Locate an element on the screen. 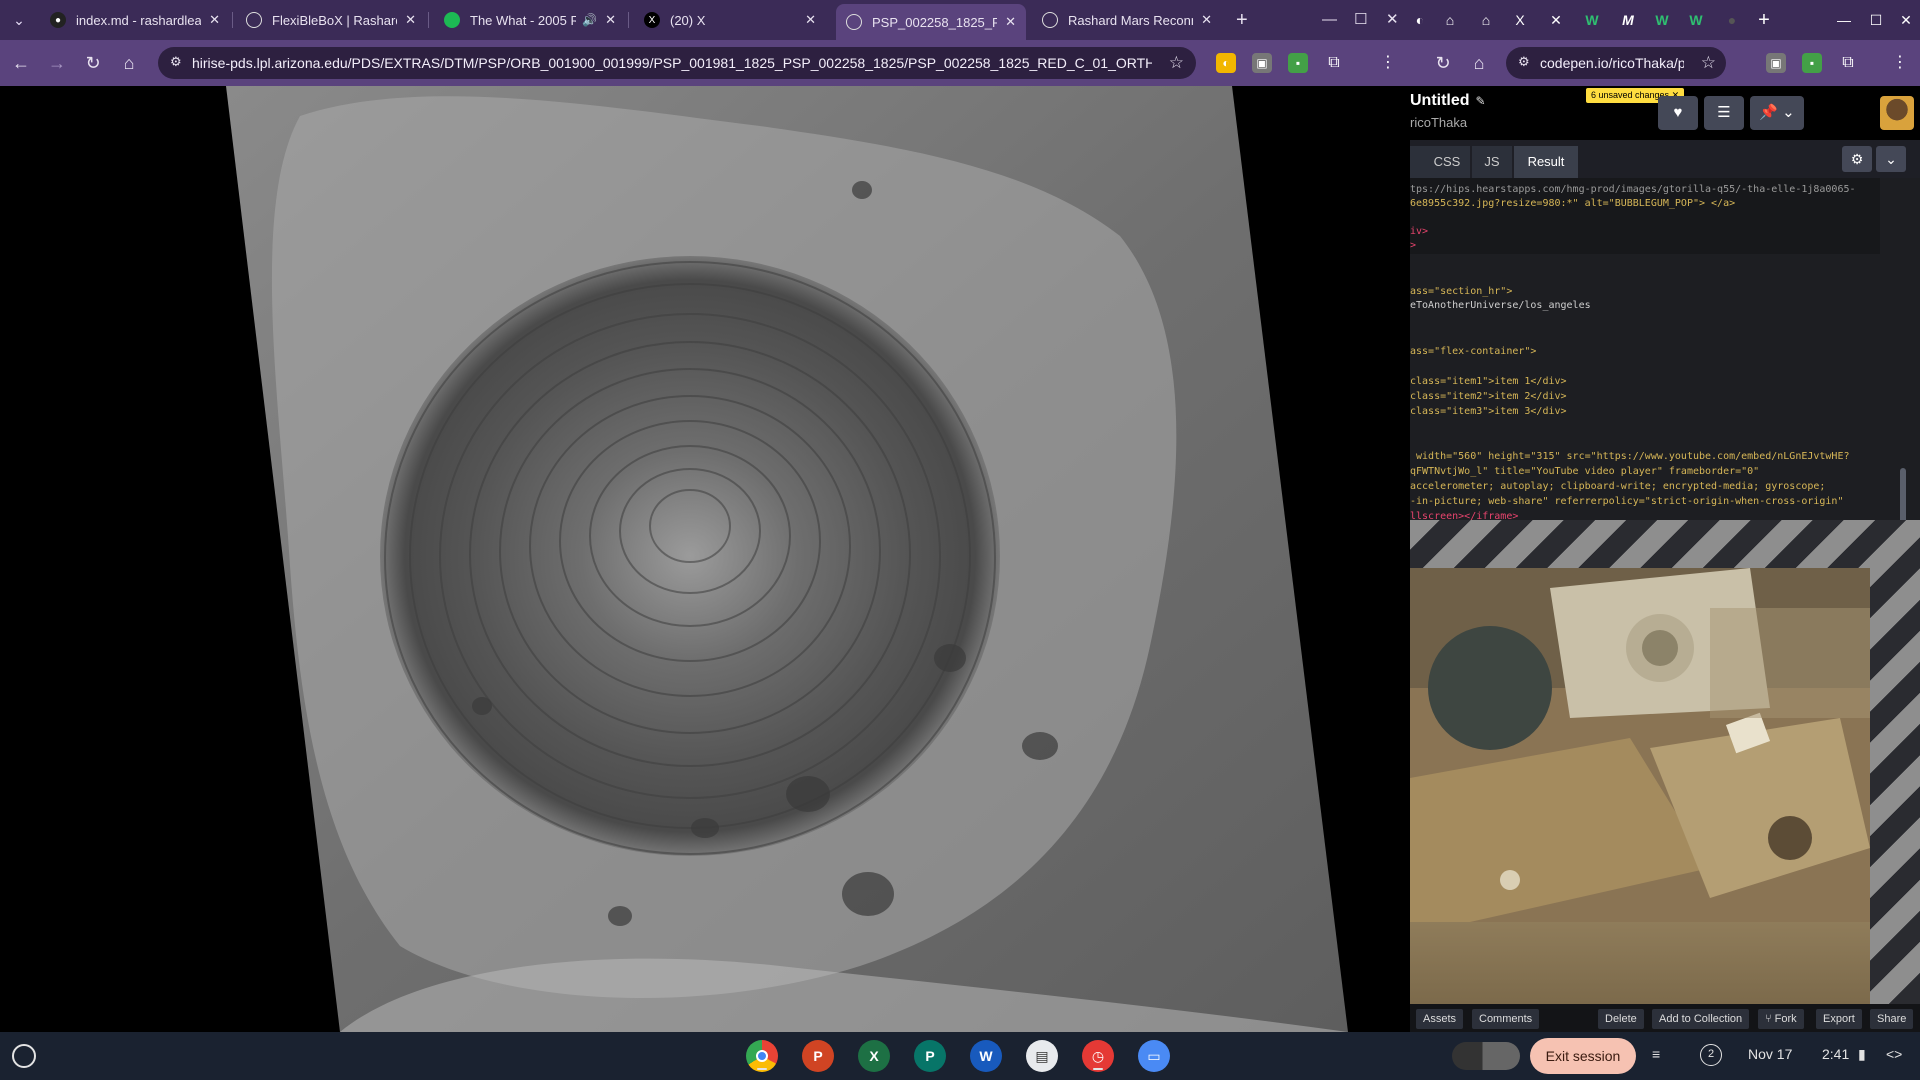  tab-x: X (20) X ✕ is located at coordinates (730, 20).